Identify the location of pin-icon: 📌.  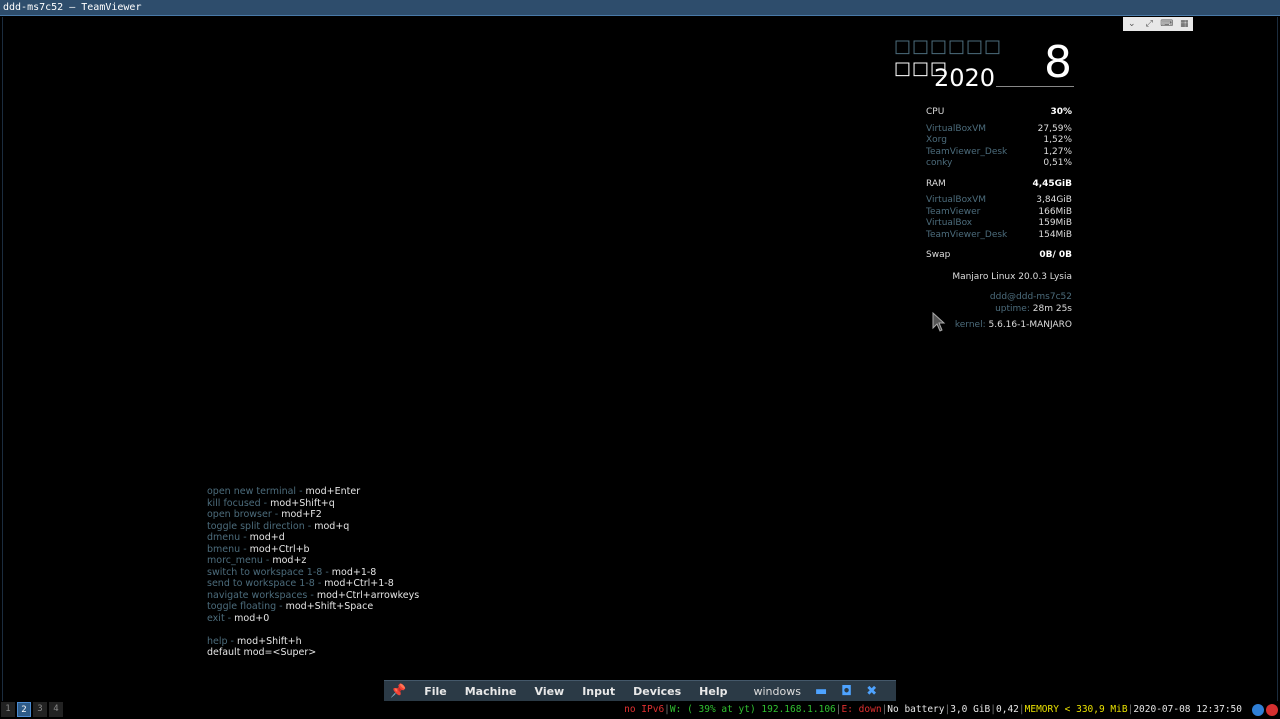
(398, 691).